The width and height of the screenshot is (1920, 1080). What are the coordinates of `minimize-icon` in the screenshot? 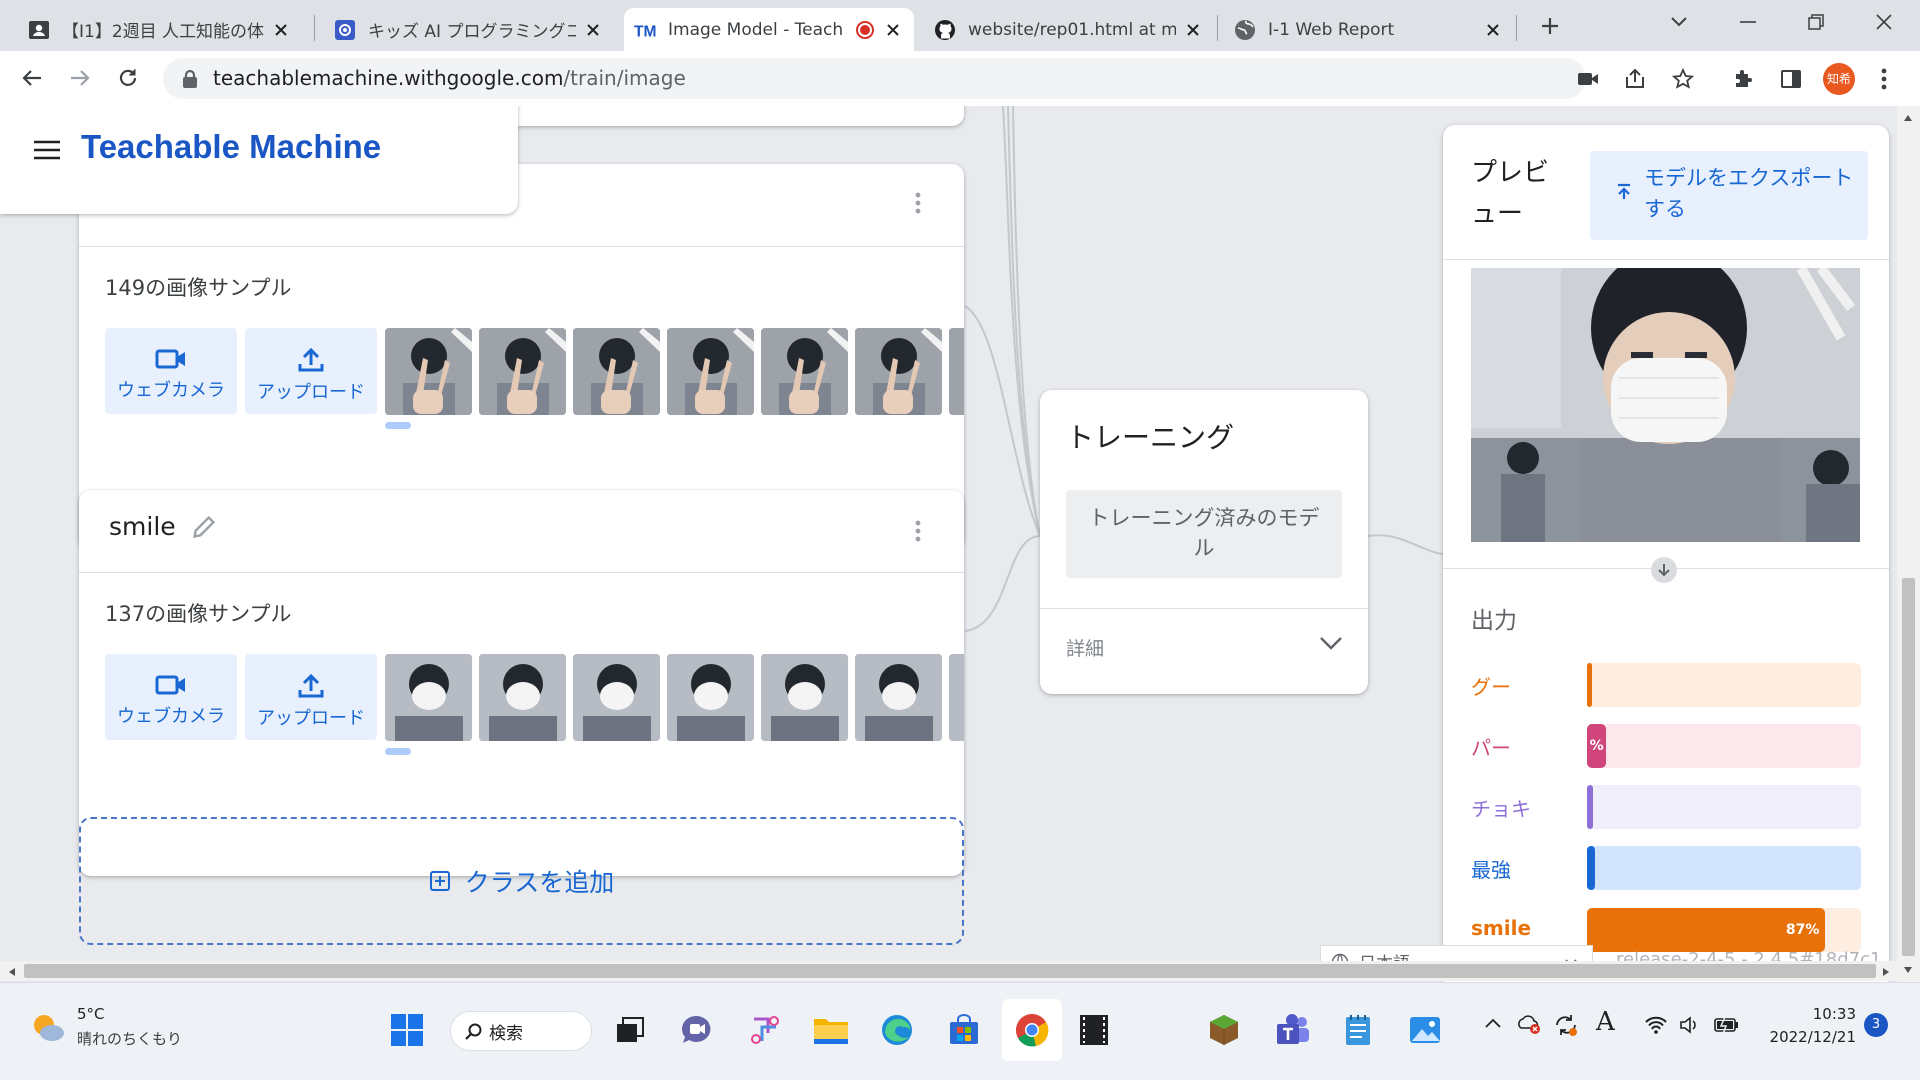 It's located at (1748, 22).